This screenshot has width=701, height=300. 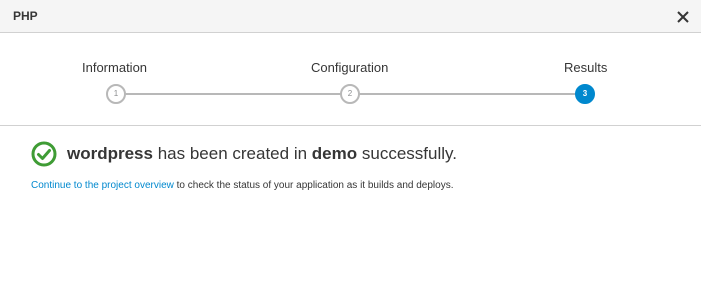 I want to click on step-circle-2: 2, so click(x=350, y=94).